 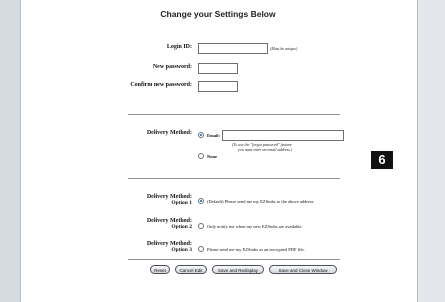 I want to click on email-label: Email:, so click(x=213, y=135).